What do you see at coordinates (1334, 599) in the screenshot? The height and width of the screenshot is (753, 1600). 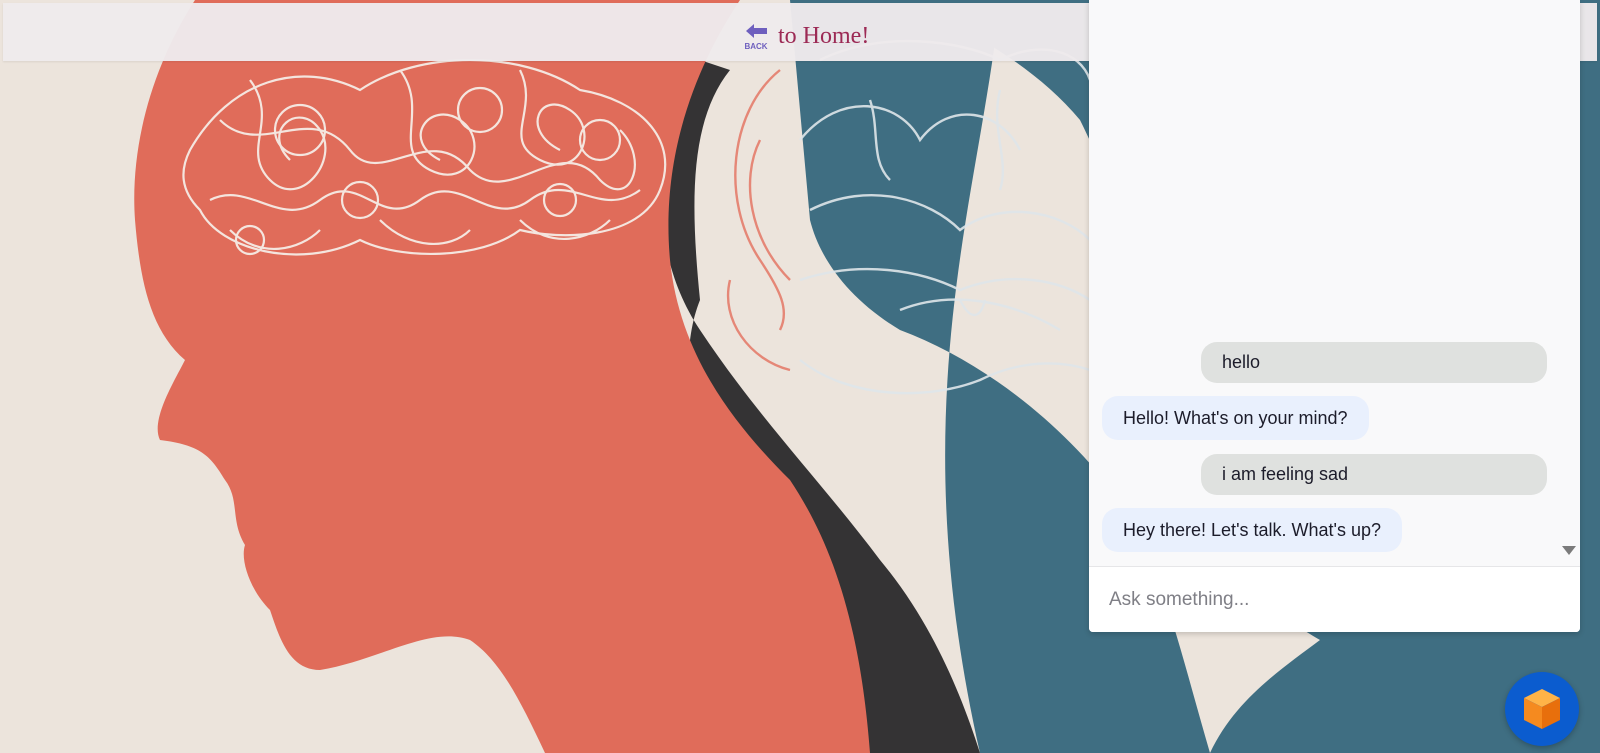 I see `chat-input` at bounding box center [1334, 599].